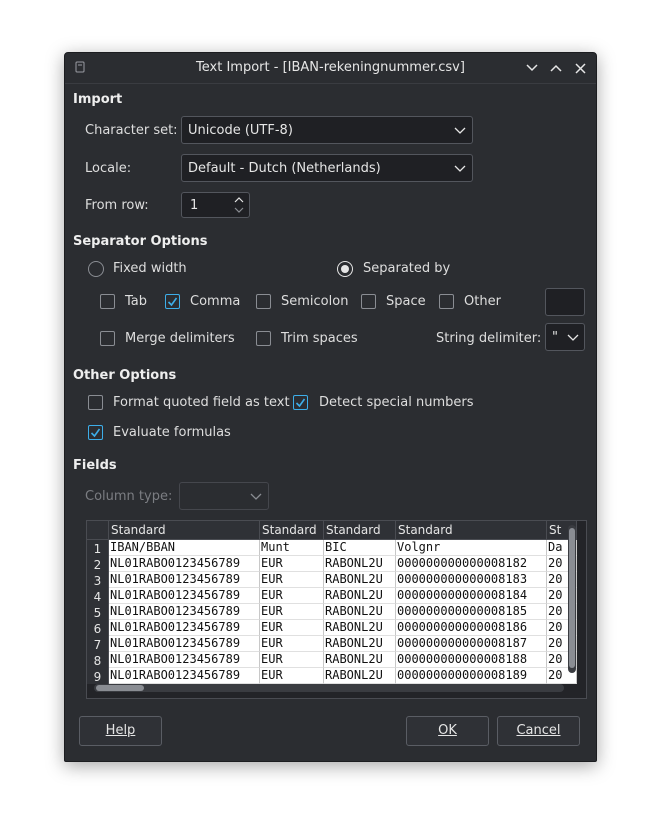 The image size is (659, 837). I want to click on detect-special-label: Detect special numbers, so click(396, 402).